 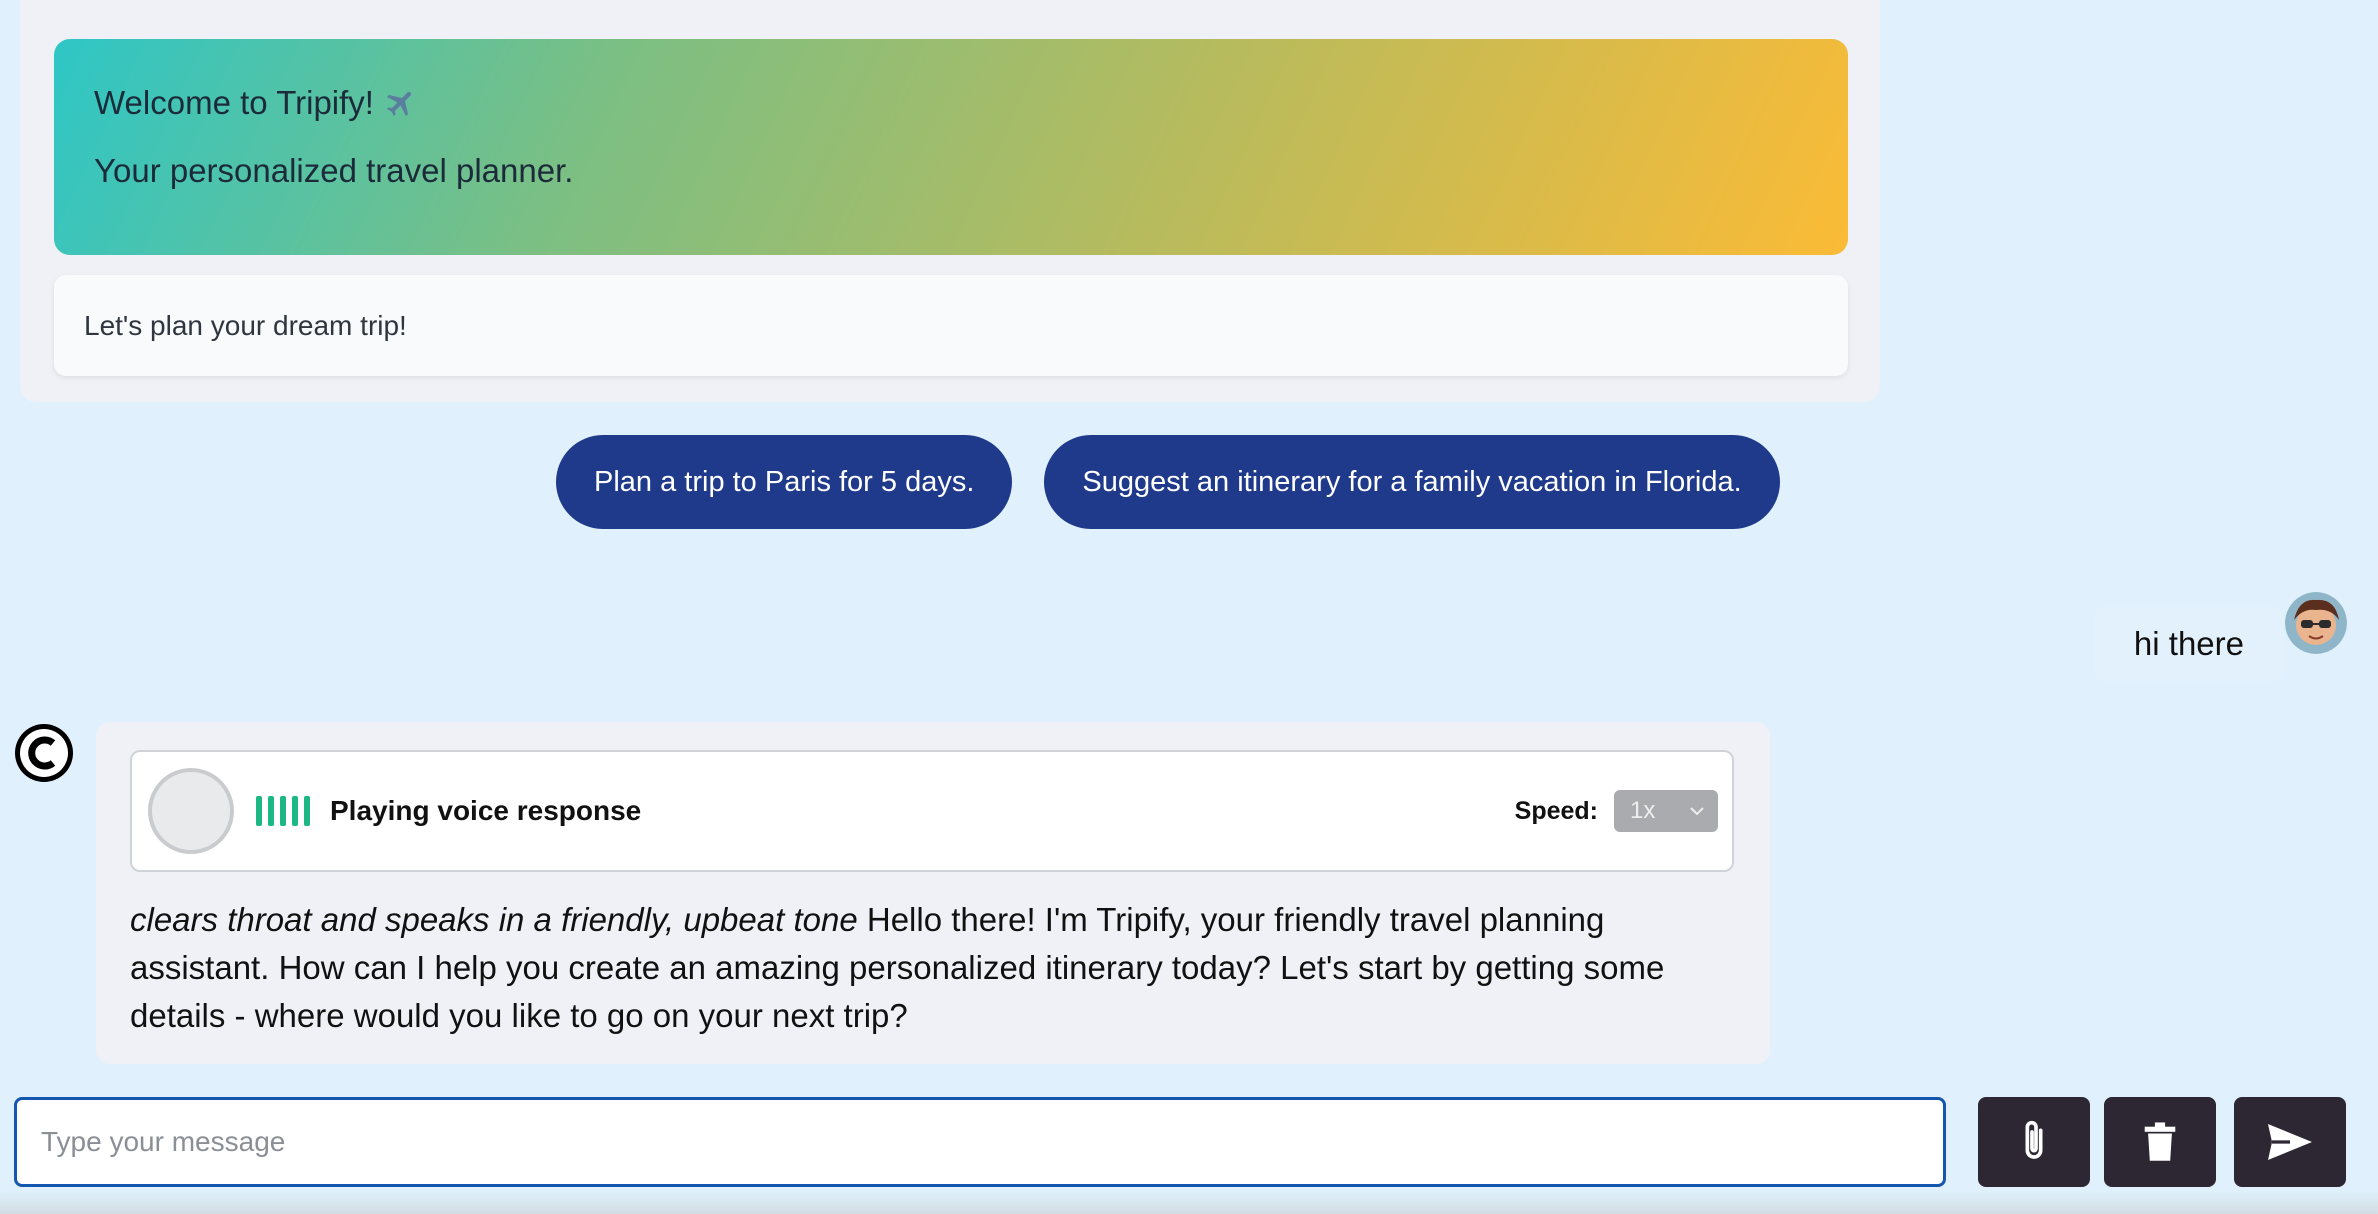 I want to click on user-avatar-image, so click(x=2316, y=623).